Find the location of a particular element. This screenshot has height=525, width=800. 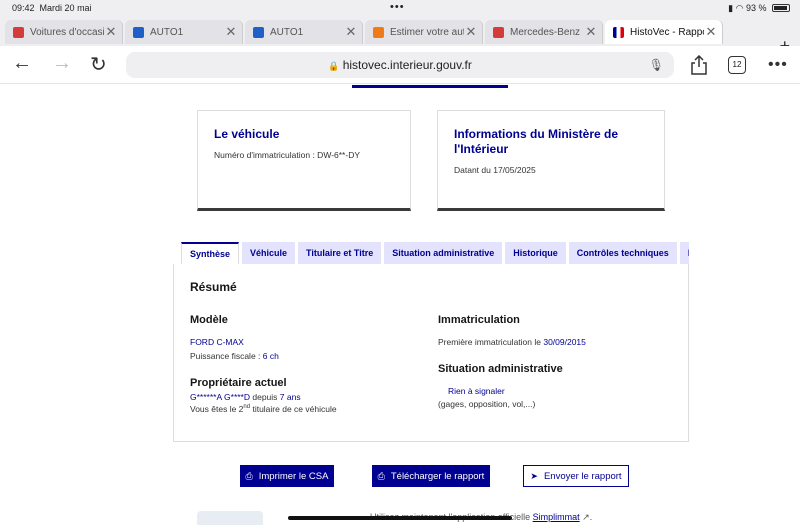

vehicle-card-text: Numéro d'immatriculation : DW-6**-DY is located at coordinates (287, 155).